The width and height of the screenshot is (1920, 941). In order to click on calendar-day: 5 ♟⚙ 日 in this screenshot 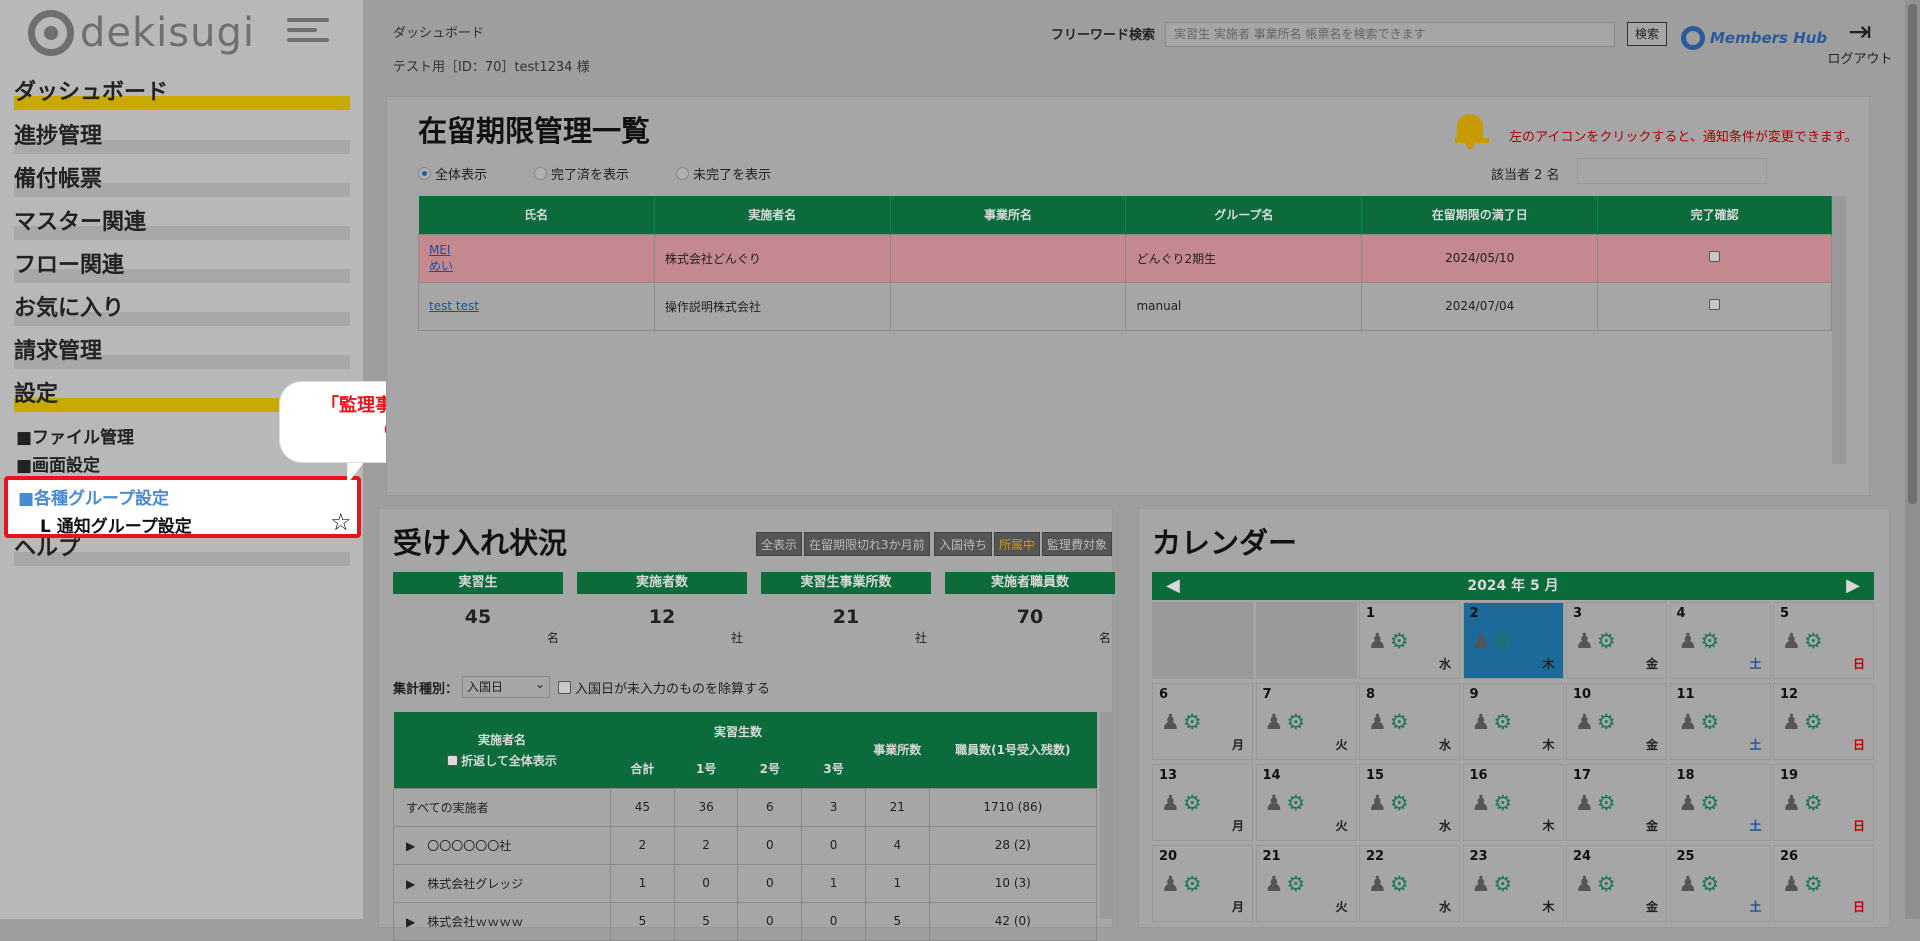, I will do `click(1823, 640)`.